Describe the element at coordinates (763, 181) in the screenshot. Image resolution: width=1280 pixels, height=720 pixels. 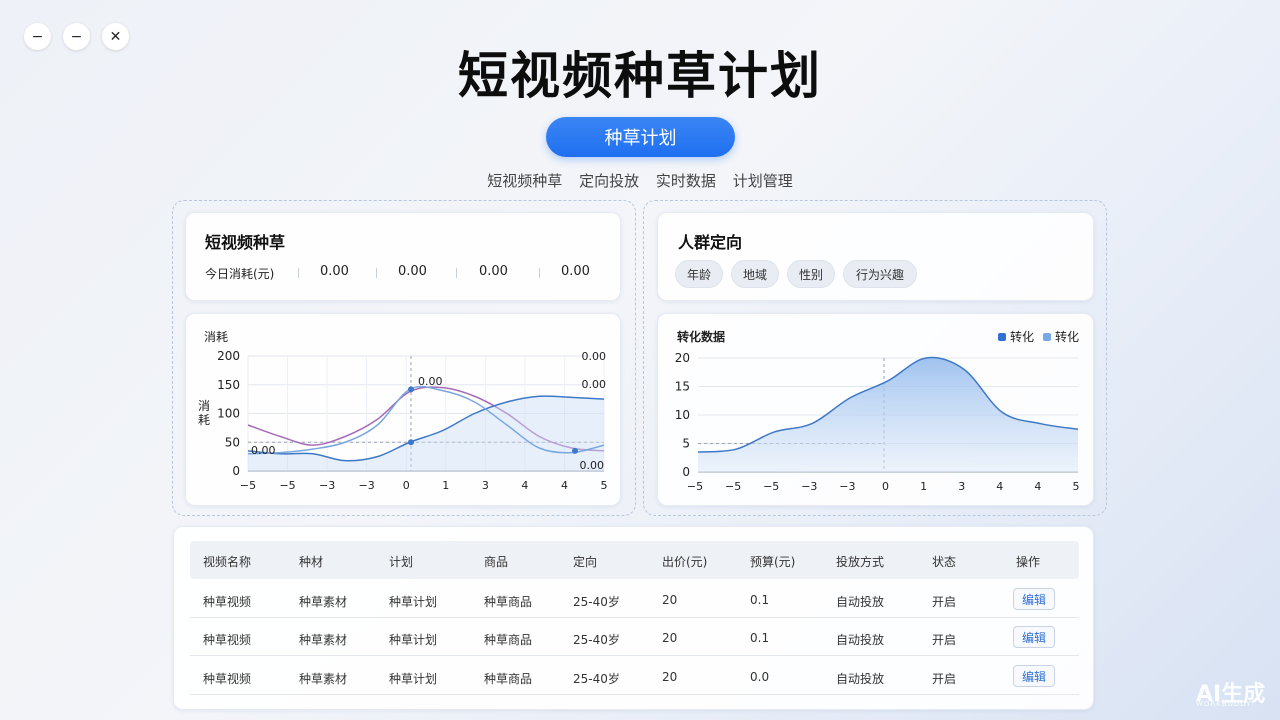
I see `nav-item-plan-management: 计划管理` at that location.